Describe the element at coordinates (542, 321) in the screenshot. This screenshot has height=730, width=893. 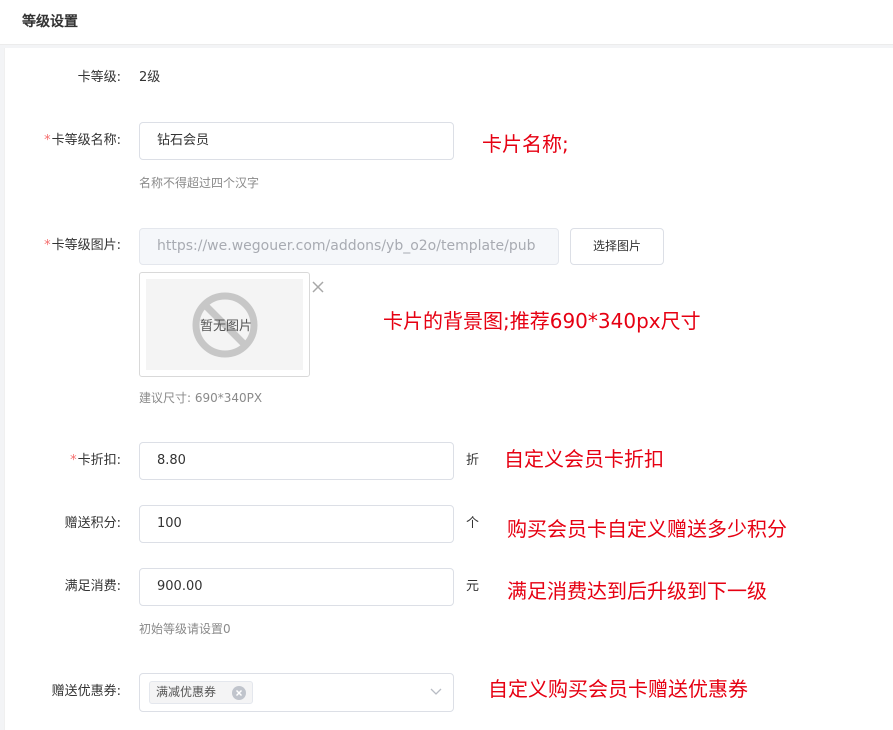
I see `card-image-note: 卡片的背景图;推荐690*340px尺寸` at that location.